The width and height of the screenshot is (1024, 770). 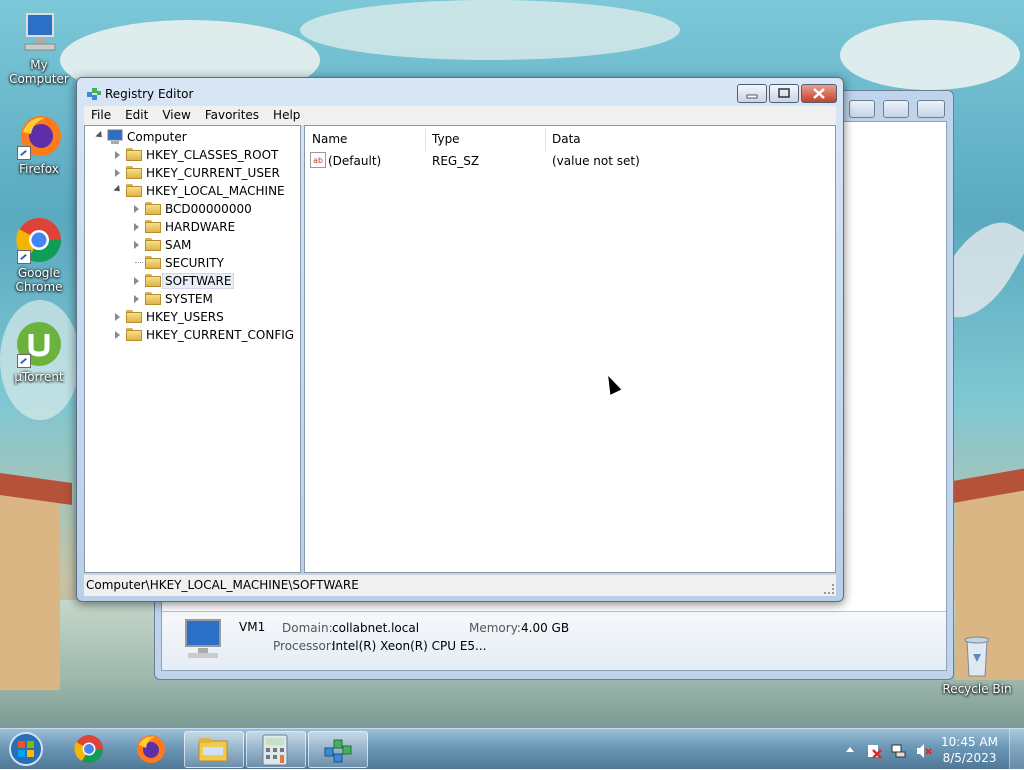 What do you see at coordinates (191, 209) in the screenshot?
I see `tree-node-bcd00000000: BCD00000000` at bounding box center [191, 209].